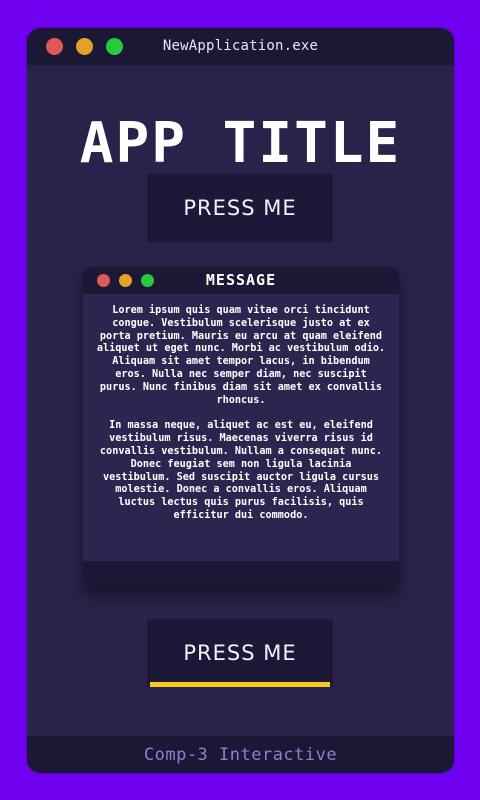 Image resolution: width=480 pixels, height=800 pixels. I want to click on footer-text: Comp-3 Interactive, so click(240, 754).